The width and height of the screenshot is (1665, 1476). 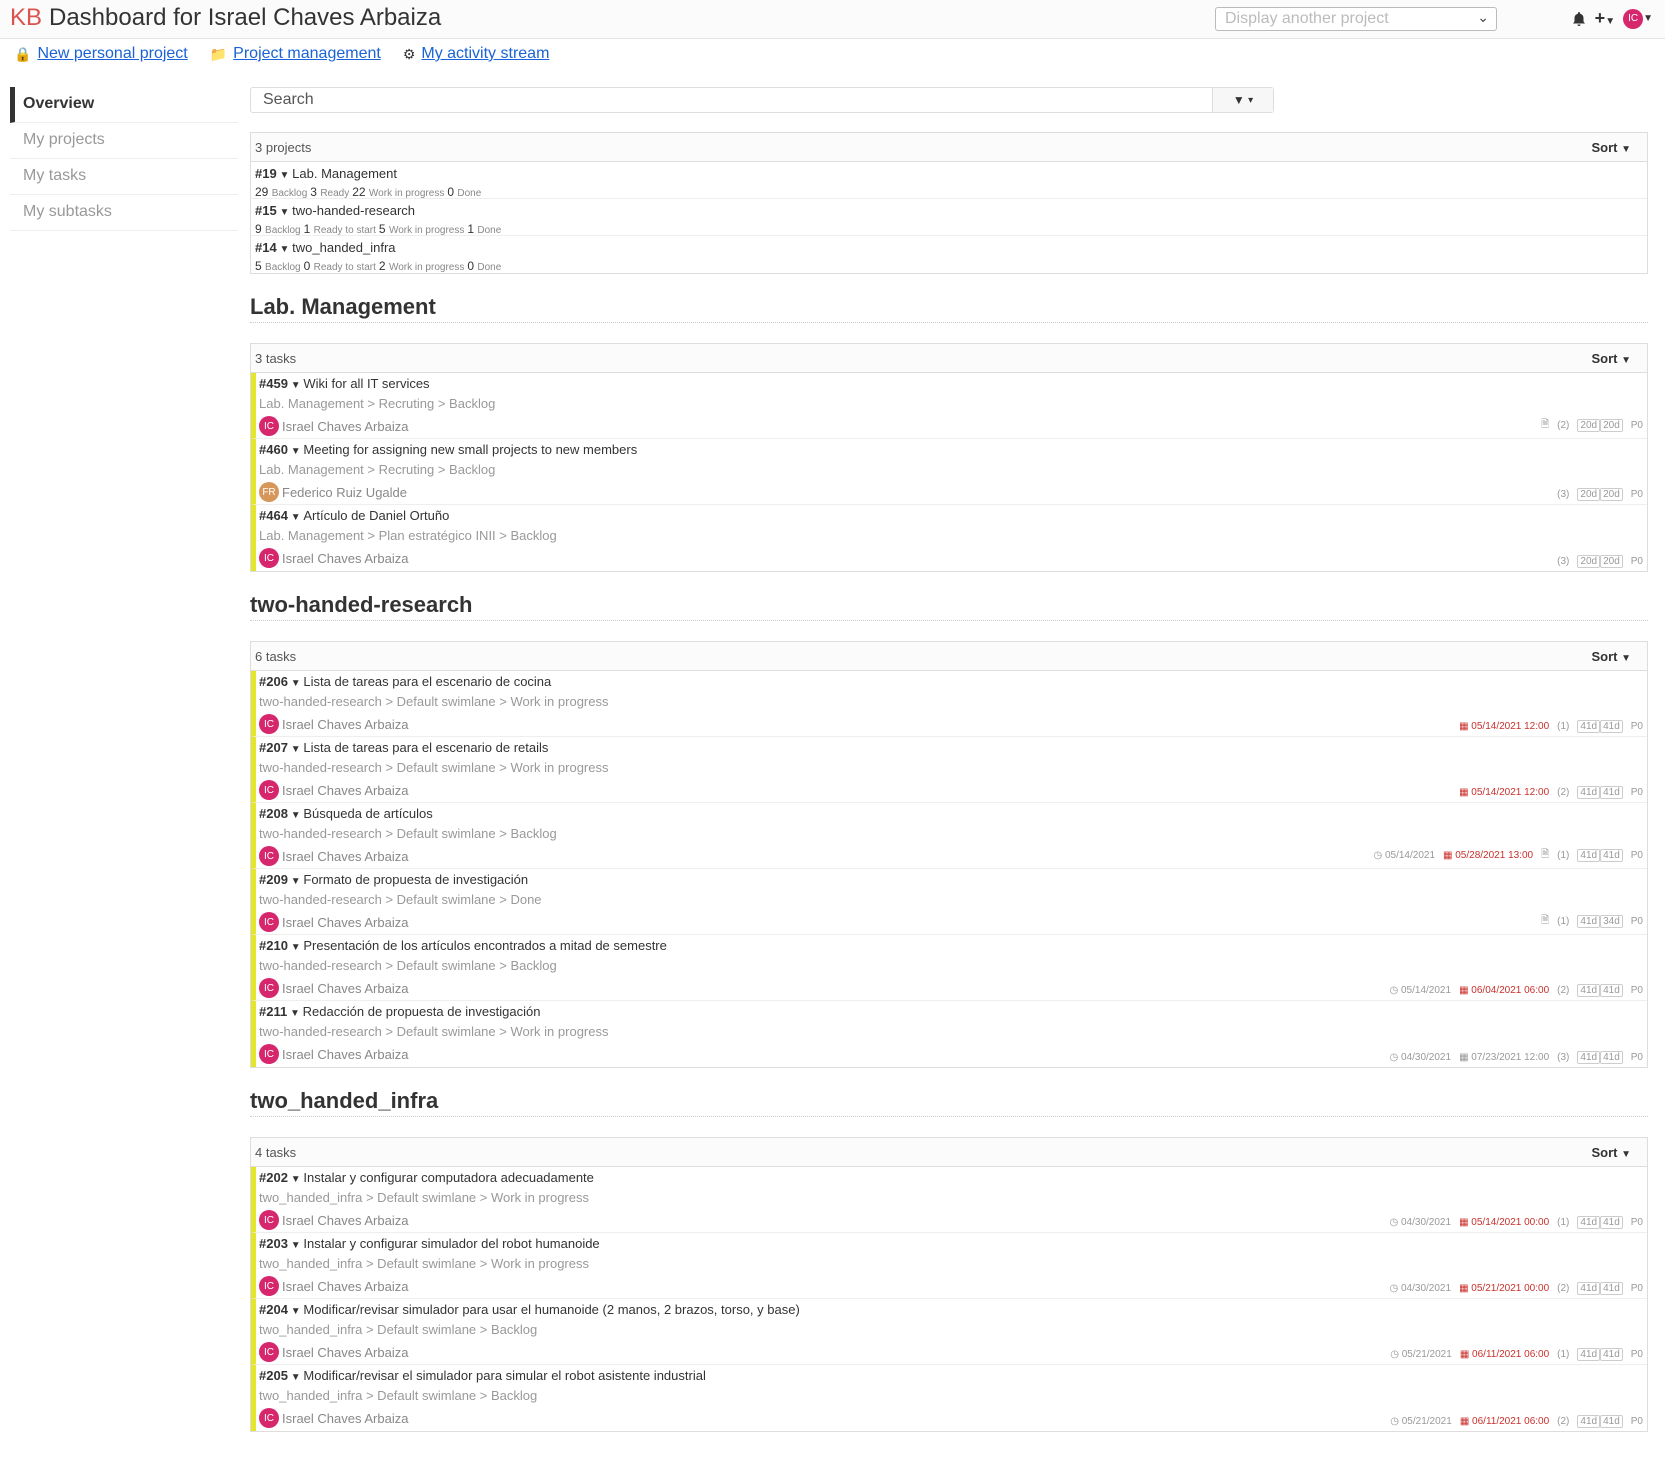 I want to click on task-id: #206, so click(x=273, y=681).